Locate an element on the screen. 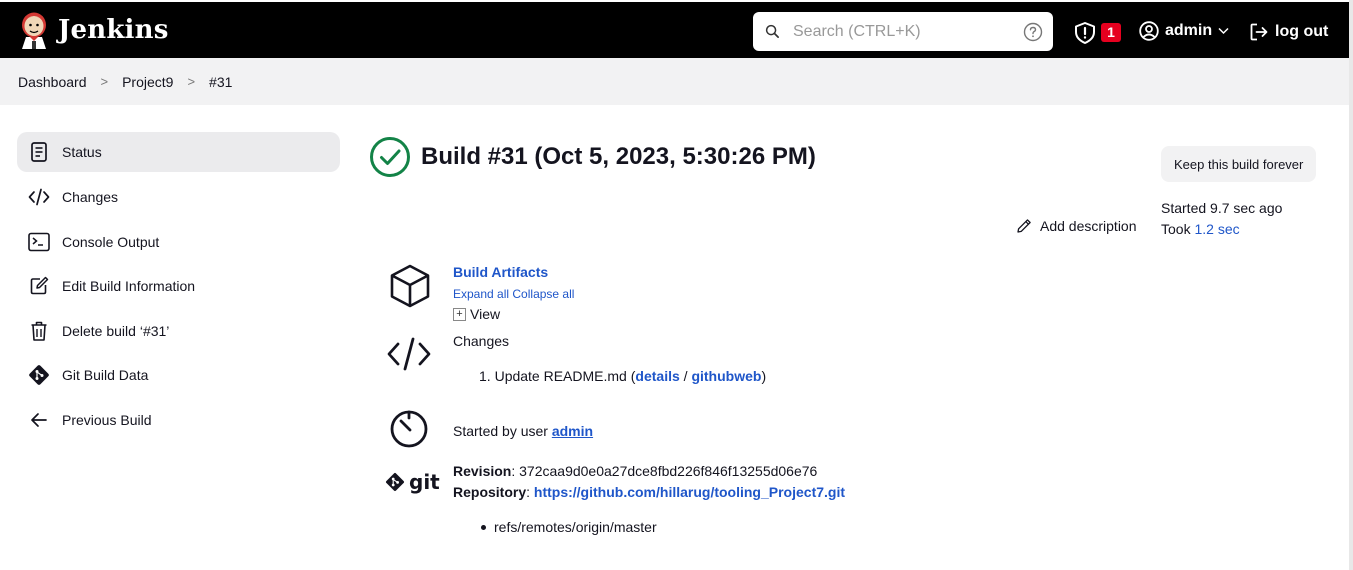 The width and height of the screenshot is (1353, 570). took-prefix: Took is located at coordinates (1178, 229).